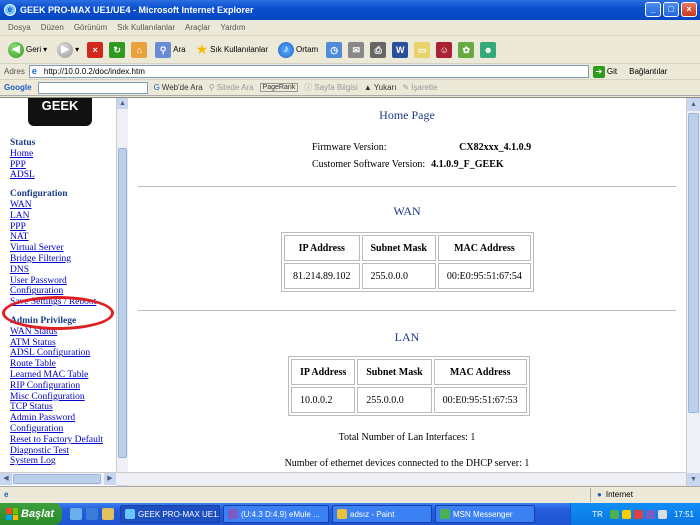 The image size is (700, 525). I want to click on nav-lan: LAN, so click(56, 216).